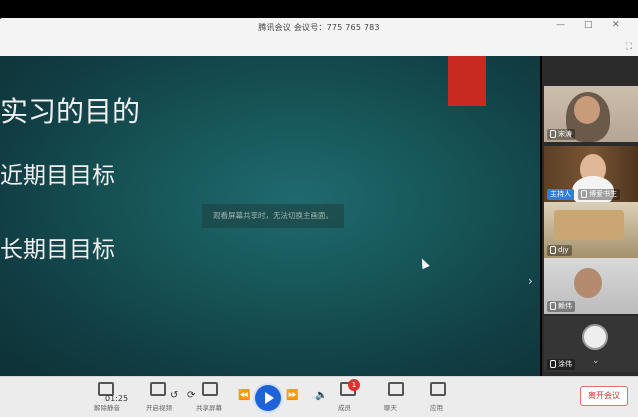  What do you see at coordinates (159, 408) in the screenshot?
I see `toolbar-label: 开启视频` at bounding box center [159, 408].